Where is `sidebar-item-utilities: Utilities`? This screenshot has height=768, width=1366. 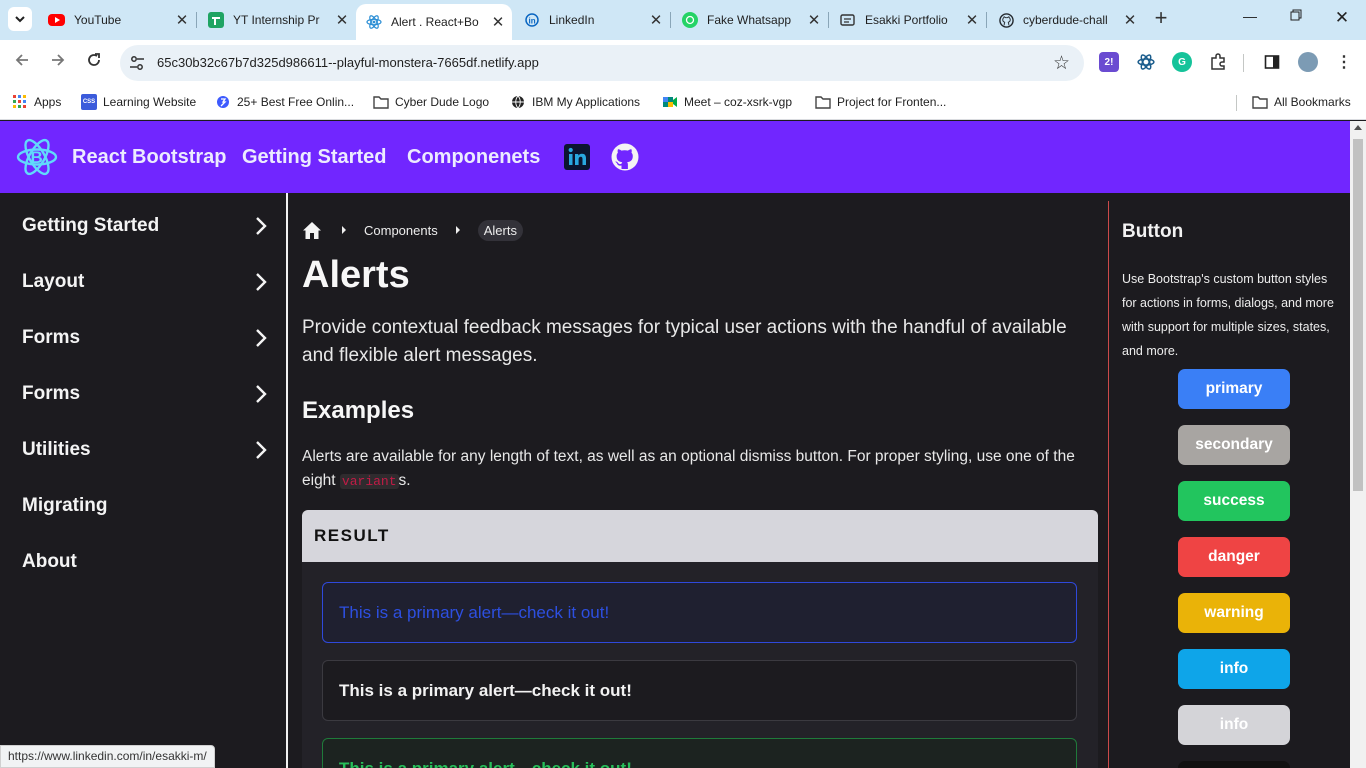 sidebar-item-utilities: Utilities is located at coordinates (145, 450).